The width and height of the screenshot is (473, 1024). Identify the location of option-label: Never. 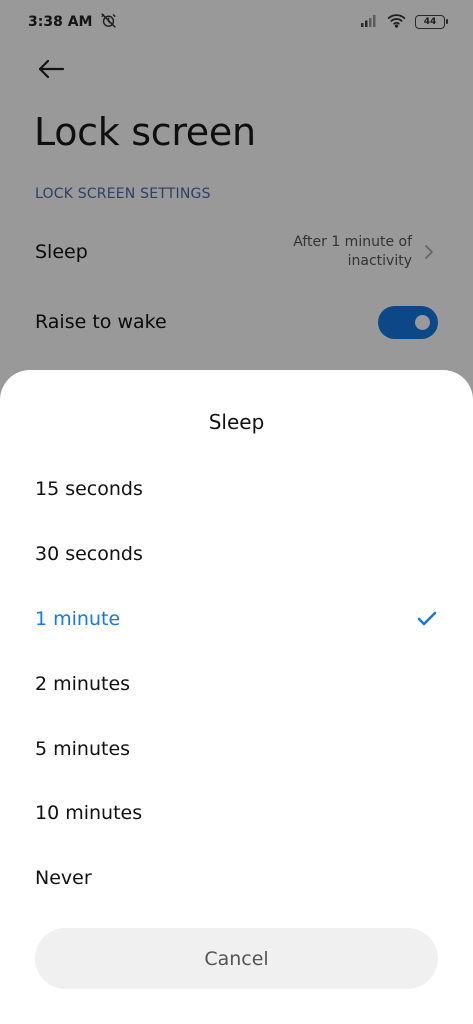
(63, 878).